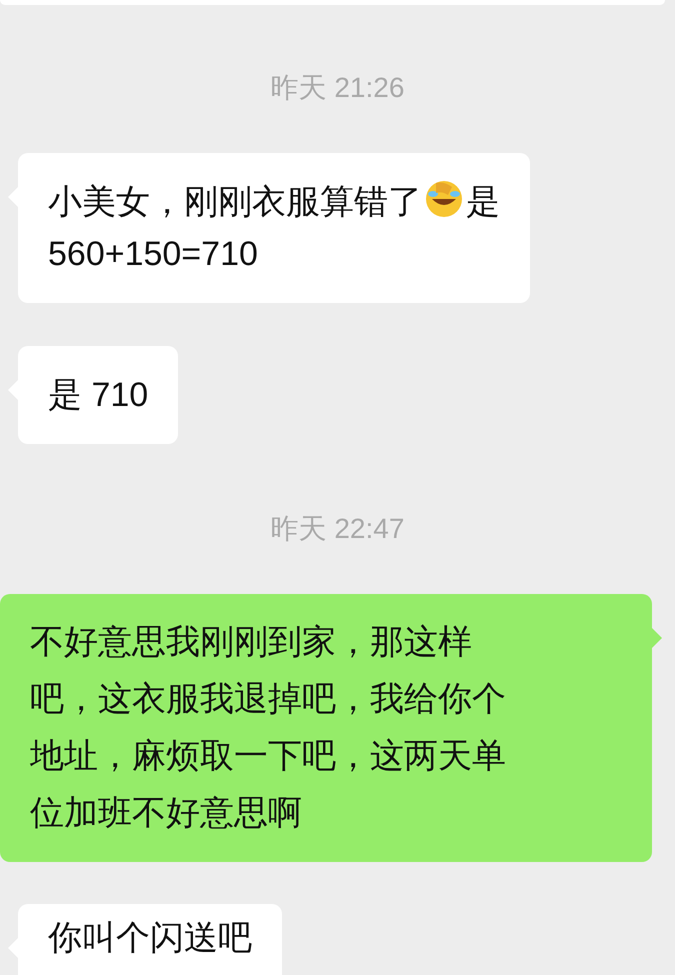 The image size is (675, 975). What do you see at coordinates (235, 202) in the screenshot?
I see `message-text: 小美女，刚刚衣服算错了` at bounding box center [235, 202].